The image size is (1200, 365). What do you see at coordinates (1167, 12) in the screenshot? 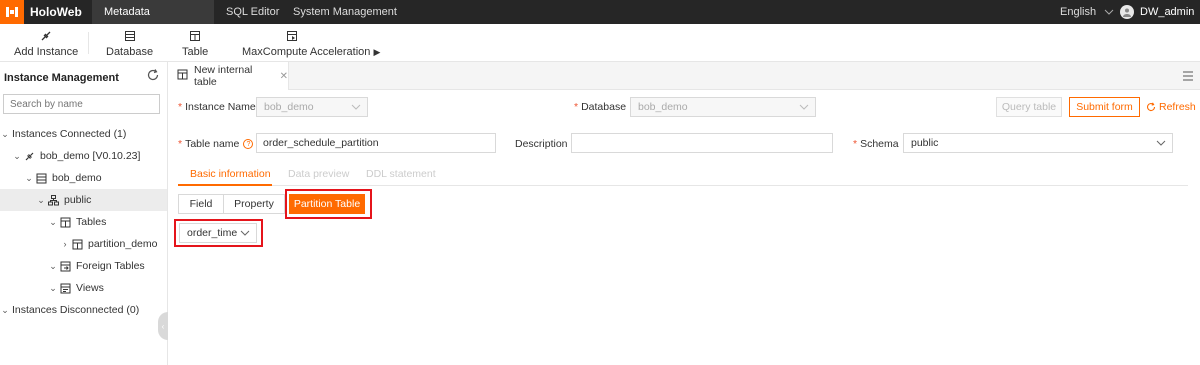
I see `user-name: DW_admin` at bounding box center [1167, 12].